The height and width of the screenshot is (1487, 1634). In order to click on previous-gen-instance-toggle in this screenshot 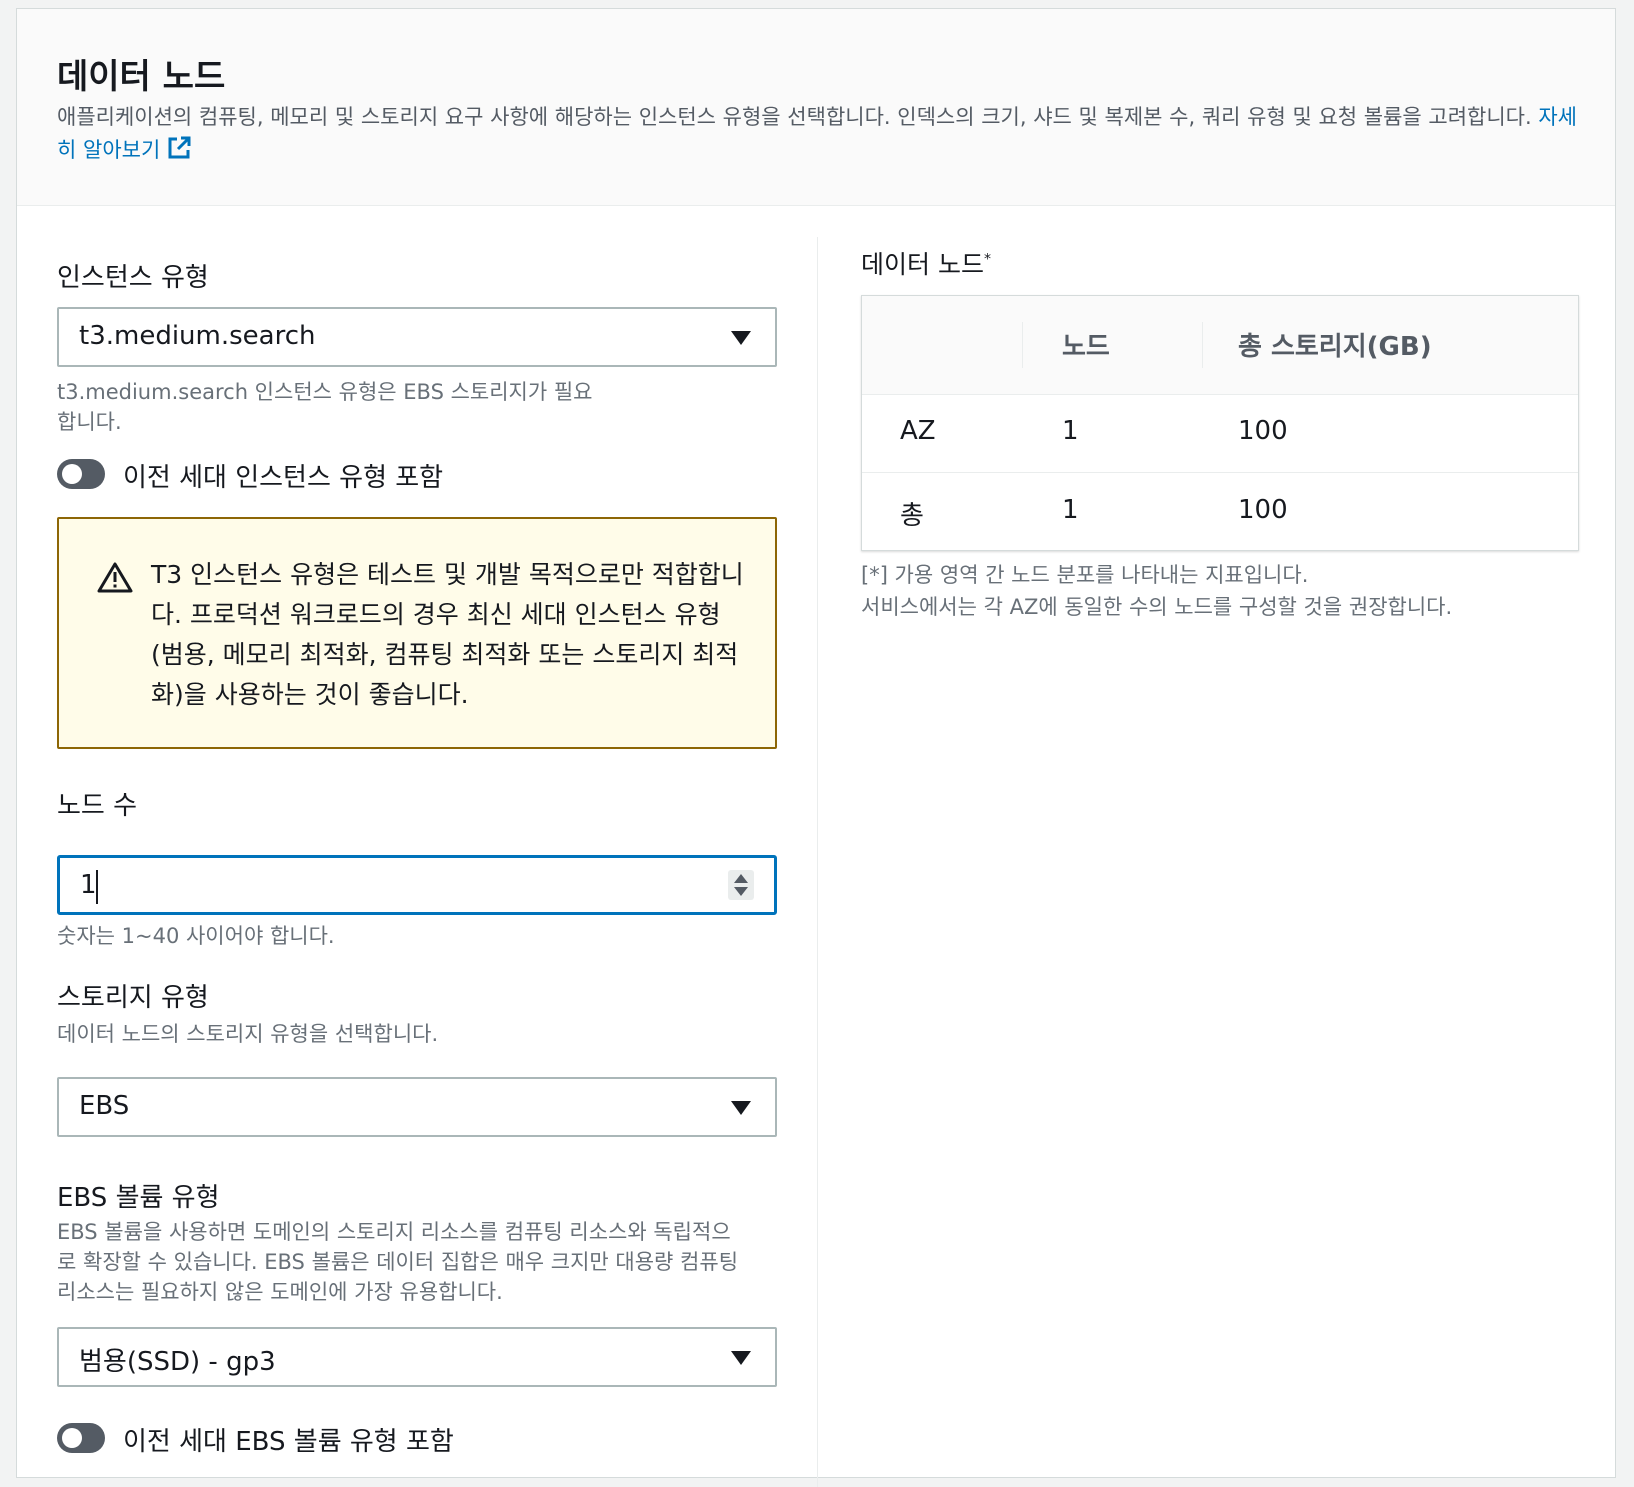, I will do `click(81, 474)`.